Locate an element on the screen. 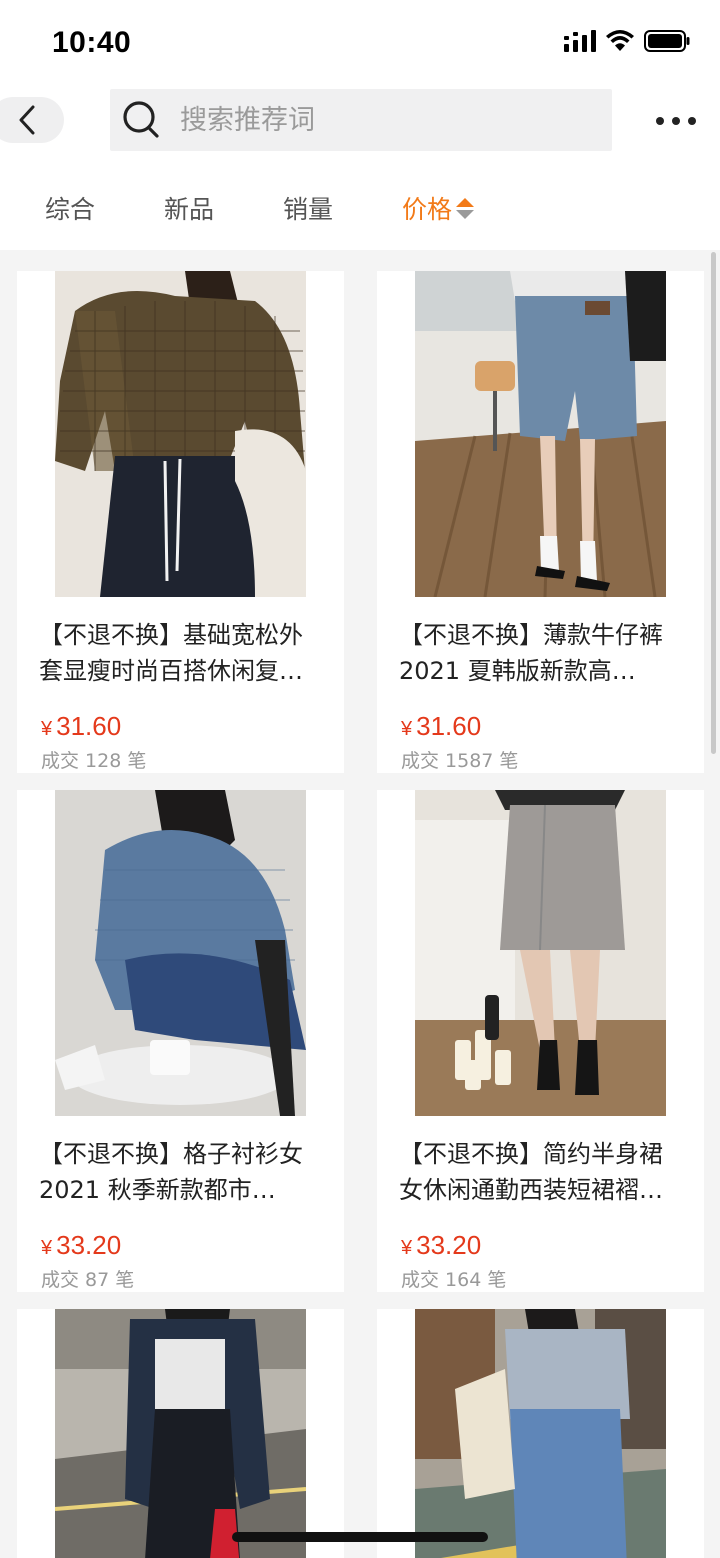 This screenshot has height=1558, width=720. status-icons is located at coordinates (627, 41).